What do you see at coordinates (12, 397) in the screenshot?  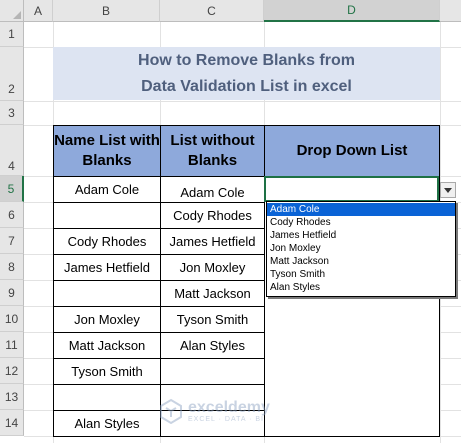 I see `row-header-13: 13` at bounding box center [12, 397].